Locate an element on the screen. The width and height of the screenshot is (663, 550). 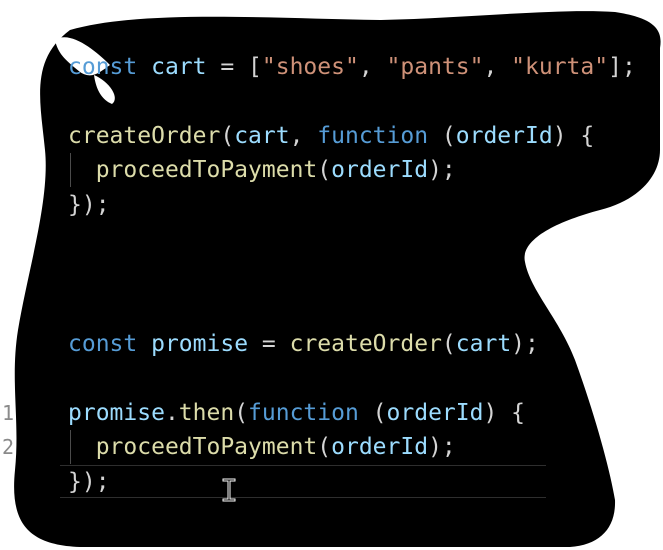
code-token: = is located at coordinates (269, 344).